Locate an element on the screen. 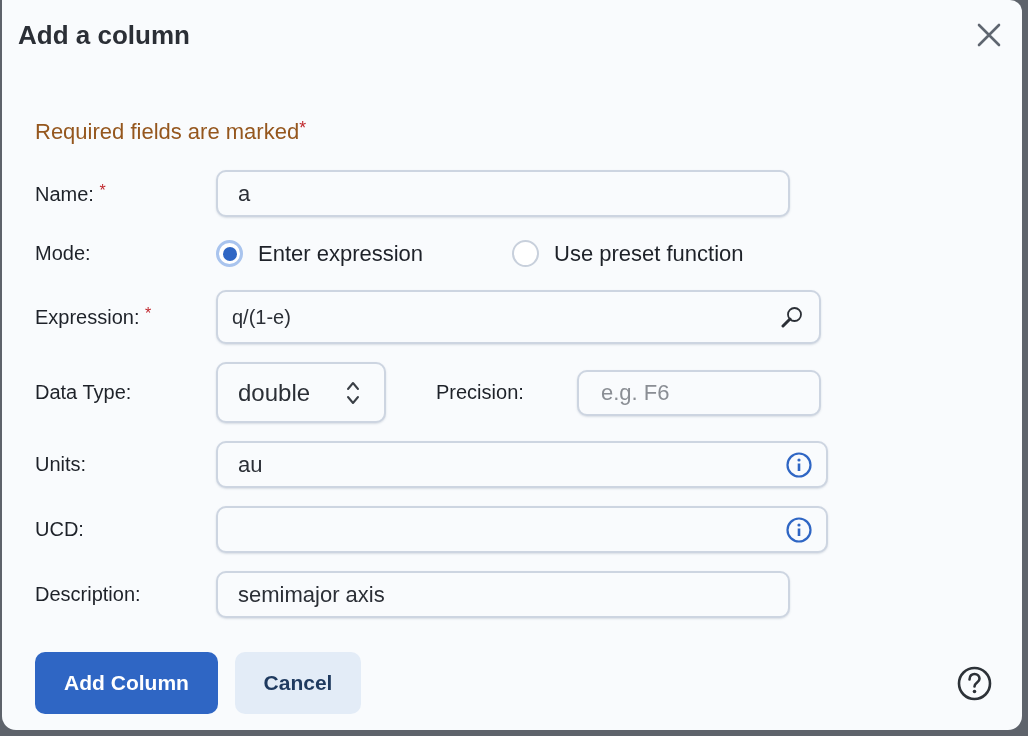 The width and height of the screenshot is (1028, 736). primary-button: Add Column is located at coordinates (126, 683).